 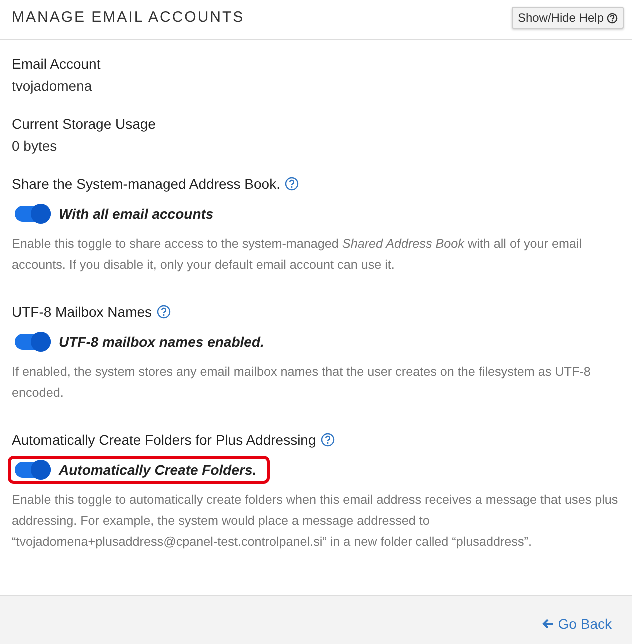 I want to click on field-value: tvojadomena, so click(x=53, y=86).